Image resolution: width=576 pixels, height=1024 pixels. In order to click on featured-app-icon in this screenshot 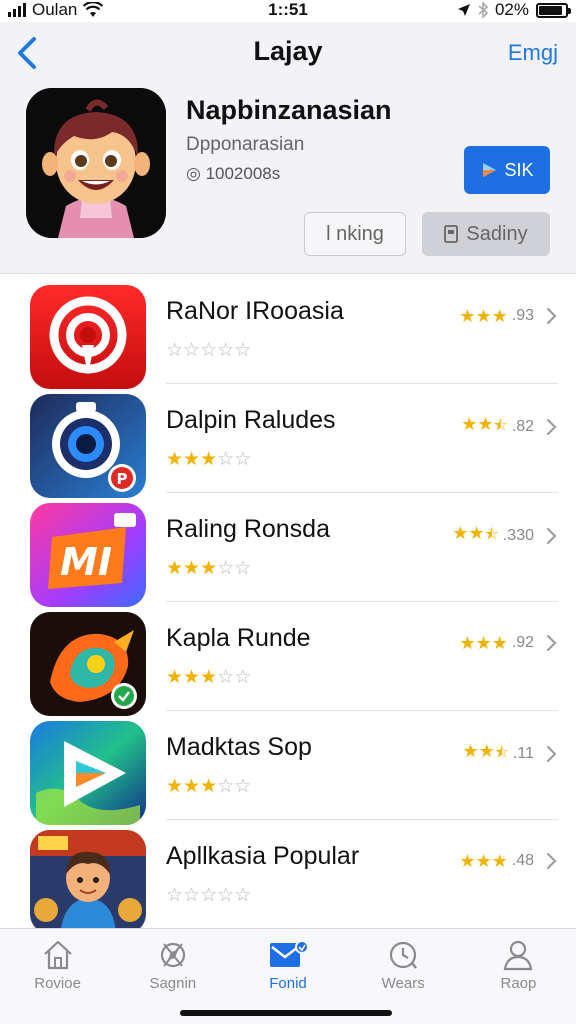, I will do `click(96, 163)`.